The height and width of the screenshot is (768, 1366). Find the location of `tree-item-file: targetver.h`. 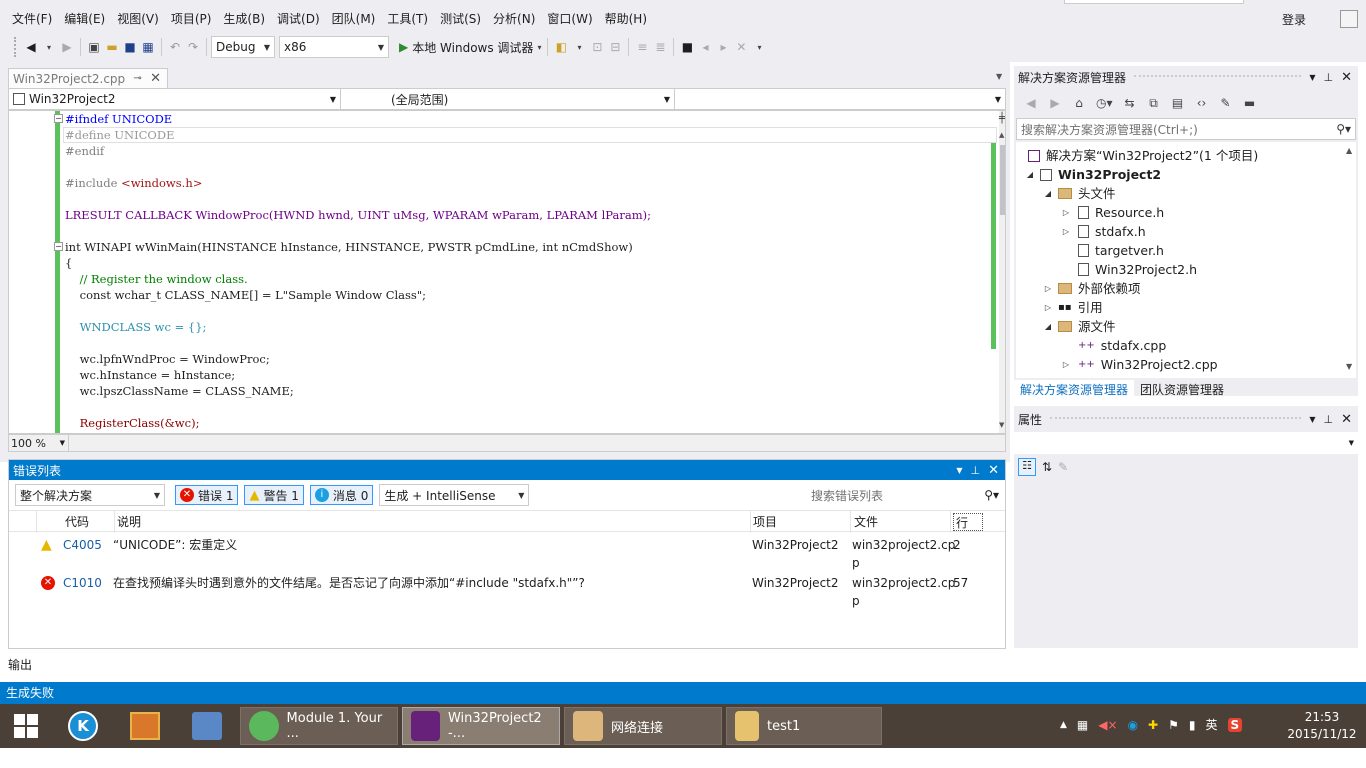

tree-item-file: targetver.h is located at coordinates (1121, 250).